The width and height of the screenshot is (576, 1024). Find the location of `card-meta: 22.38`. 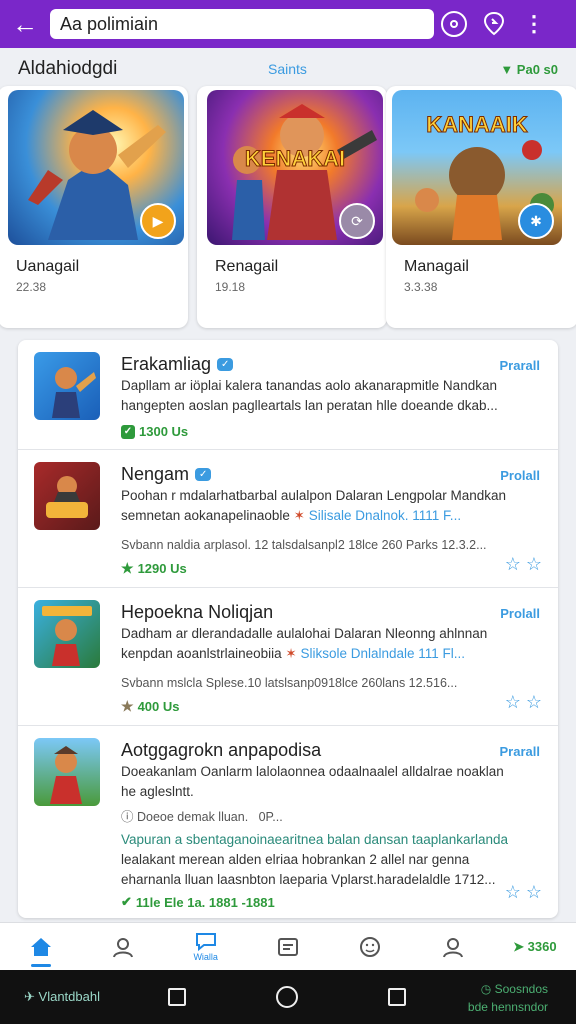

card-meta: 22.38 is located at coordinates (31, 287).